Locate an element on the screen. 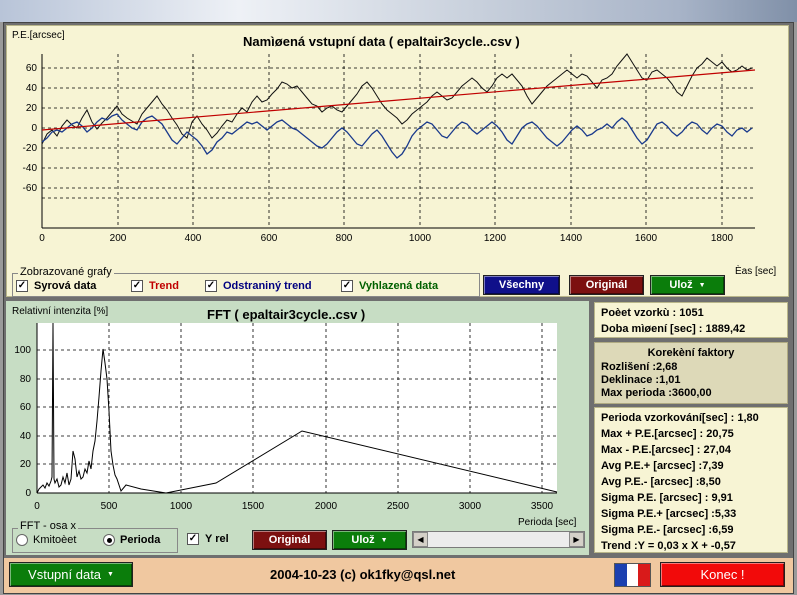 The height and width of the screenshot is (595, 797). max-minus-pe: Max - P.E.[arcsec] : 27,04 is located at coordinates (666, 450).